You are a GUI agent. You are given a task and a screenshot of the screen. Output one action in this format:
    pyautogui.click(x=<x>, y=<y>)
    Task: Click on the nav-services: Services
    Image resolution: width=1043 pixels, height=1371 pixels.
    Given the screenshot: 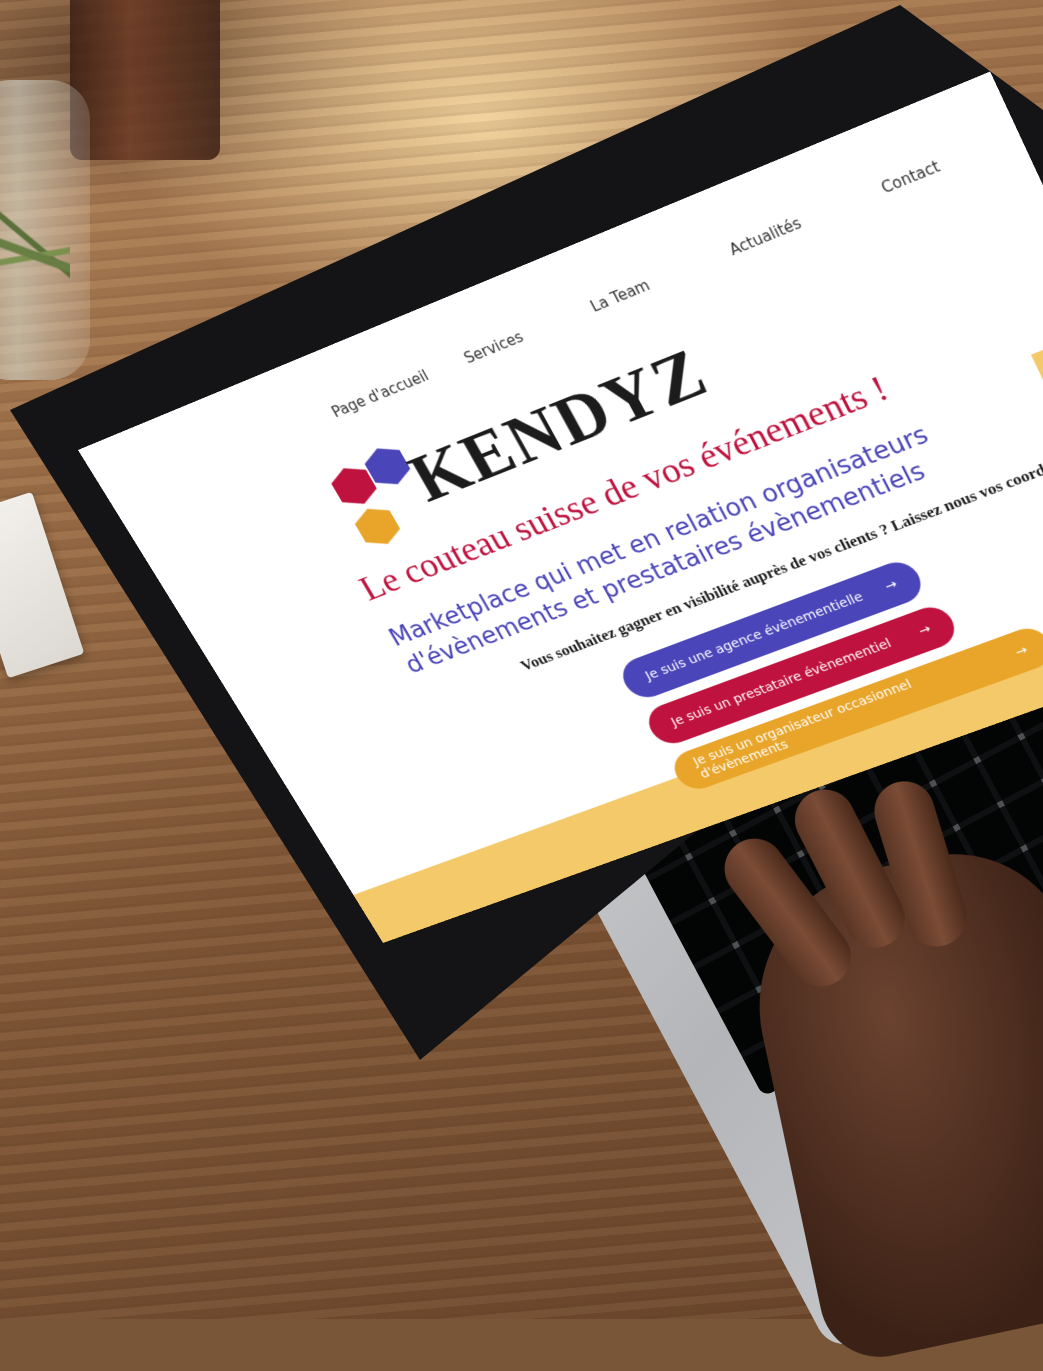 What is the action you would take?
    pyautogui.click(x=494, y=347)
    